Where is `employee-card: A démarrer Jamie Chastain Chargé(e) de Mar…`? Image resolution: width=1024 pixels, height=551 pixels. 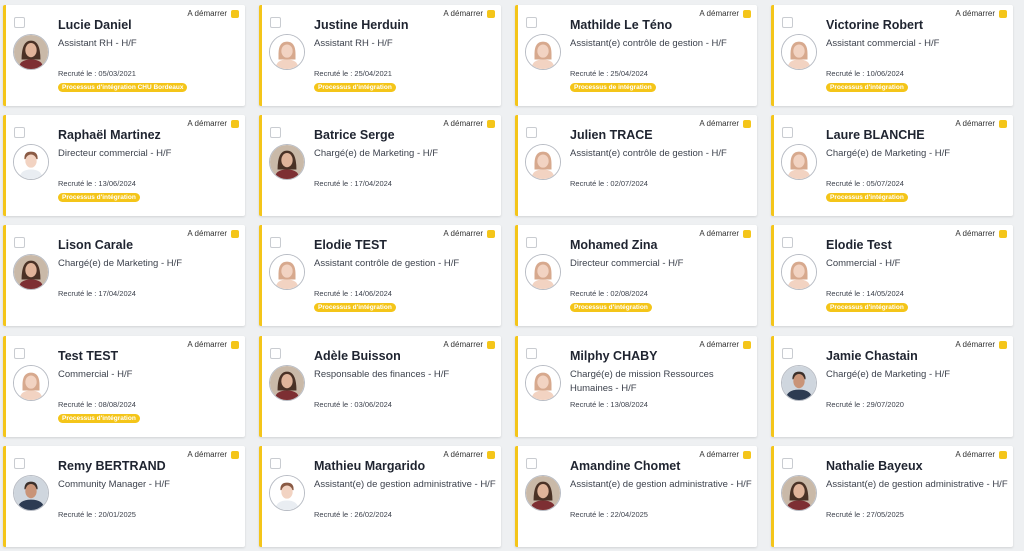 employee-card: A démarrer Jamie Chastain Chargé(e) de Mar… is located at coordinates (892, 386).